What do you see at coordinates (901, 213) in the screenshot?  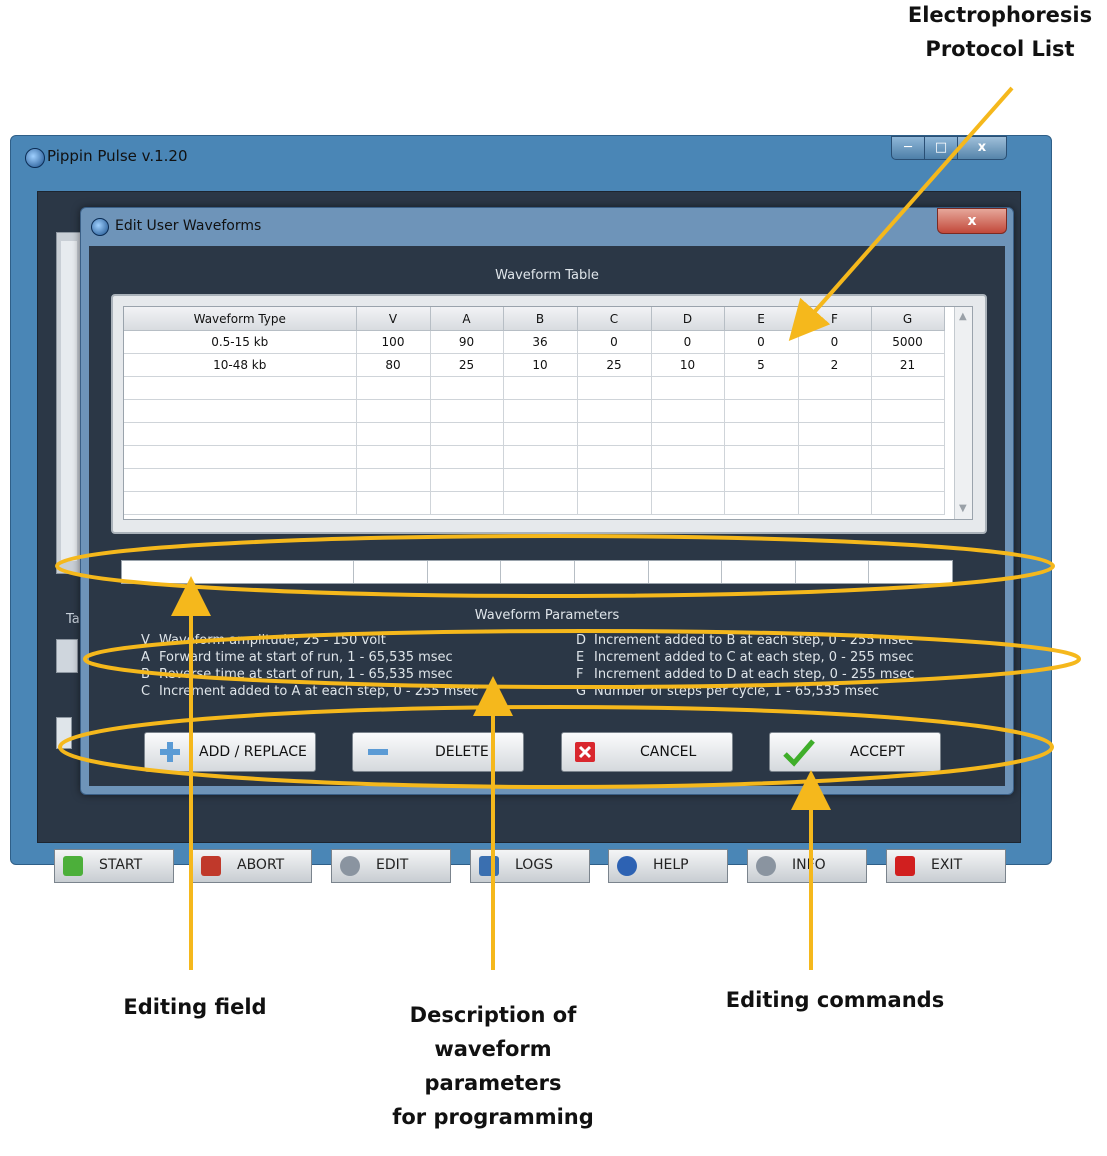 I see `protocol-list-arrow` at bounding box center [901, 213].